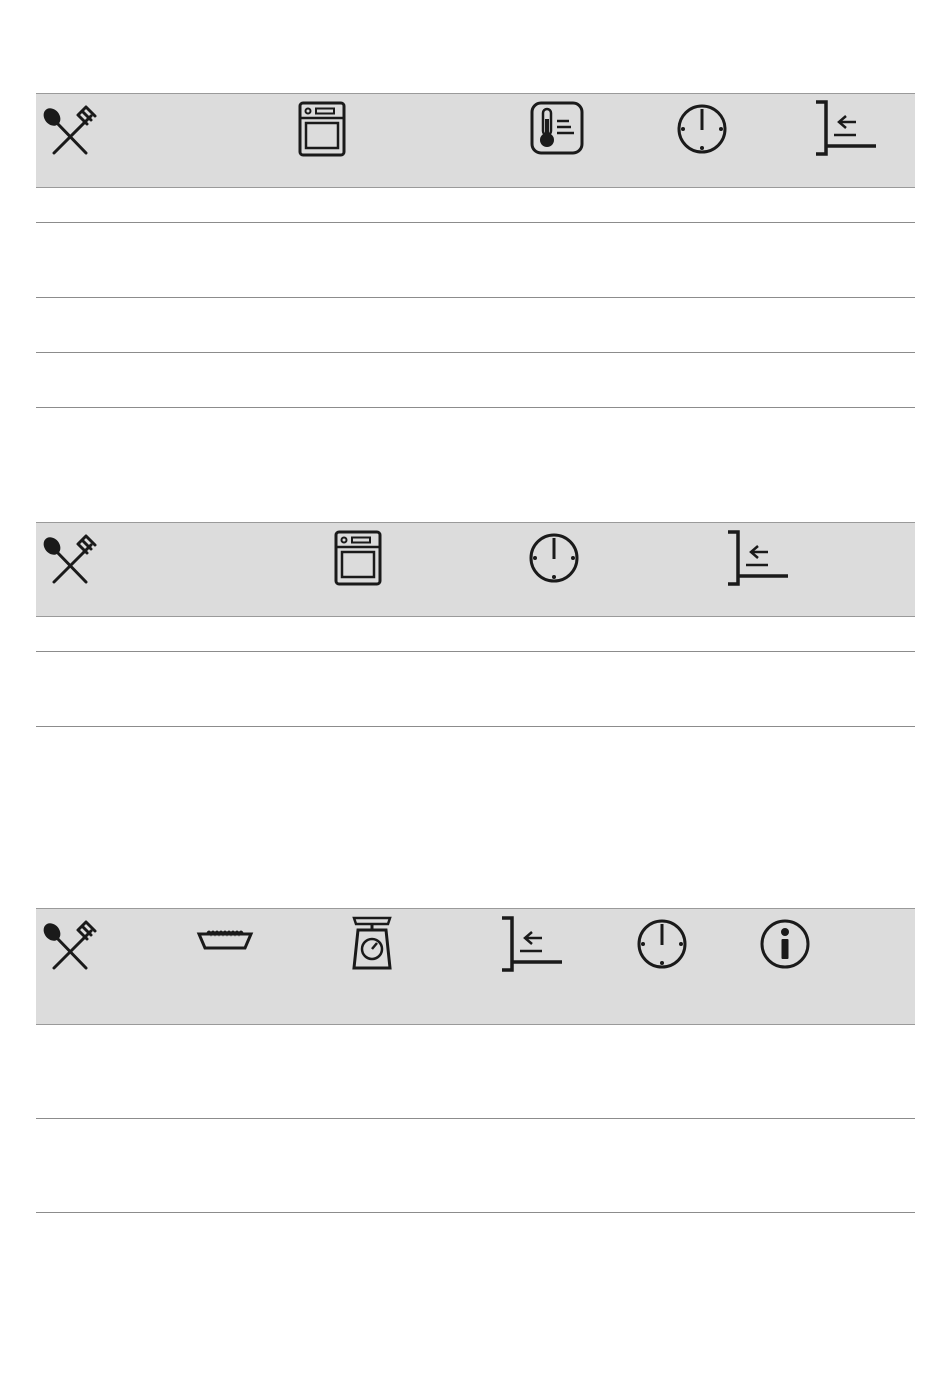 Image resolution: width=950 pixels, height=1383 pixels. What do you see at coordinates (785, 944) in the screenshot?
I see `info-icon` at bounding box center [785, 944].